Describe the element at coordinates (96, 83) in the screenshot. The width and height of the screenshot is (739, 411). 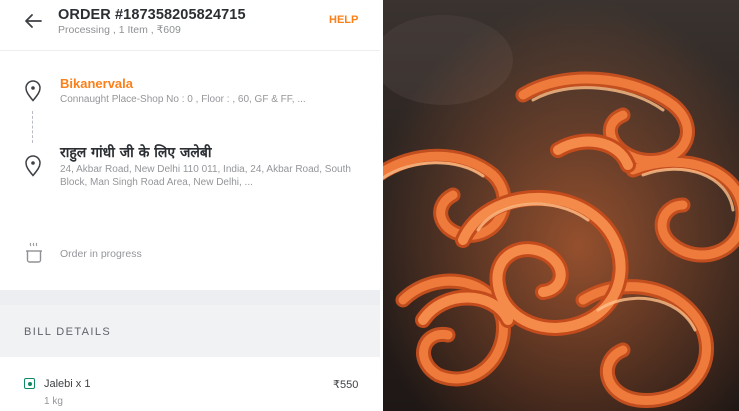
I see `restaurant-name: Bikanervala` at that location.